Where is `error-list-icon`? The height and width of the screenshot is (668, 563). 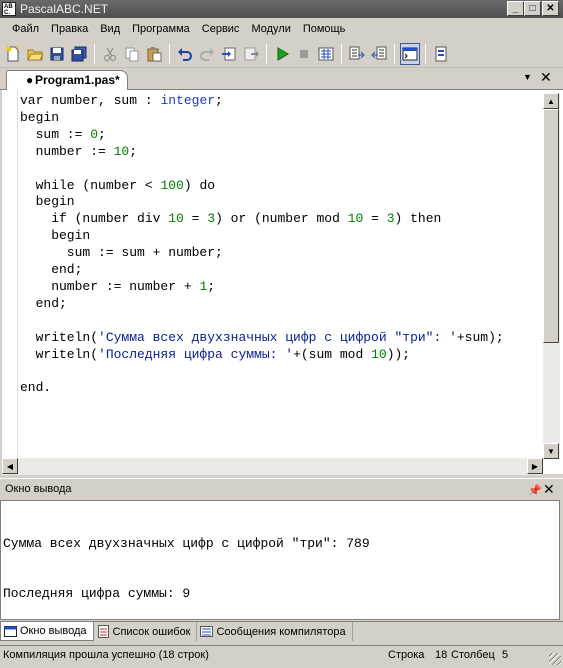
error-list-icon is located at coordinates (103, 631).